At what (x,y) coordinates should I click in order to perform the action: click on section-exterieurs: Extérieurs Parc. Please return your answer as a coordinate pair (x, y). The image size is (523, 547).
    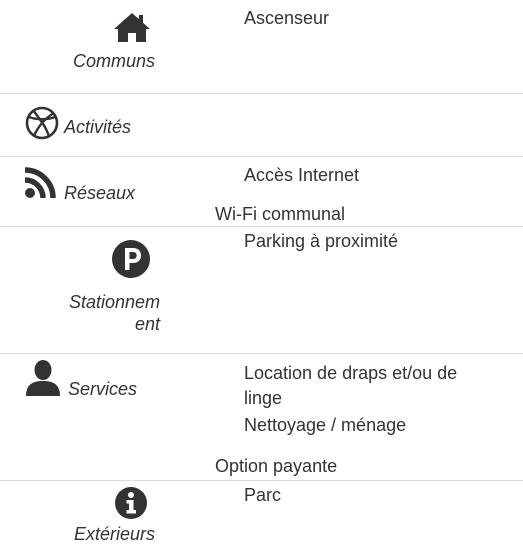
    Looking at the image, I should click on (261, 514).